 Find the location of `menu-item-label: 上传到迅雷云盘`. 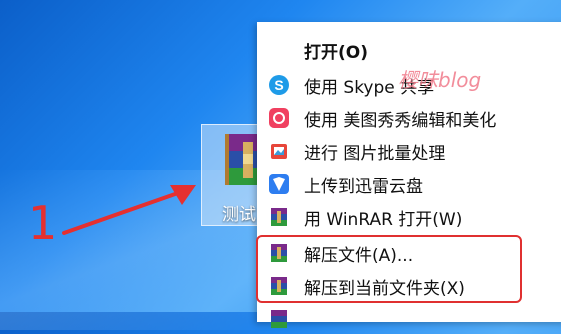

menu-item-label: 上传到迅雷云盘 is located at coordinates (363, 186).